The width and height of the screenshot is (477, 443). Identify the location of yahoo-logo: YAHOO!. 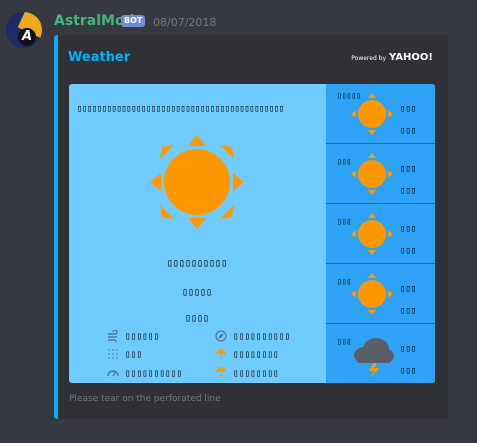
(411, 57).